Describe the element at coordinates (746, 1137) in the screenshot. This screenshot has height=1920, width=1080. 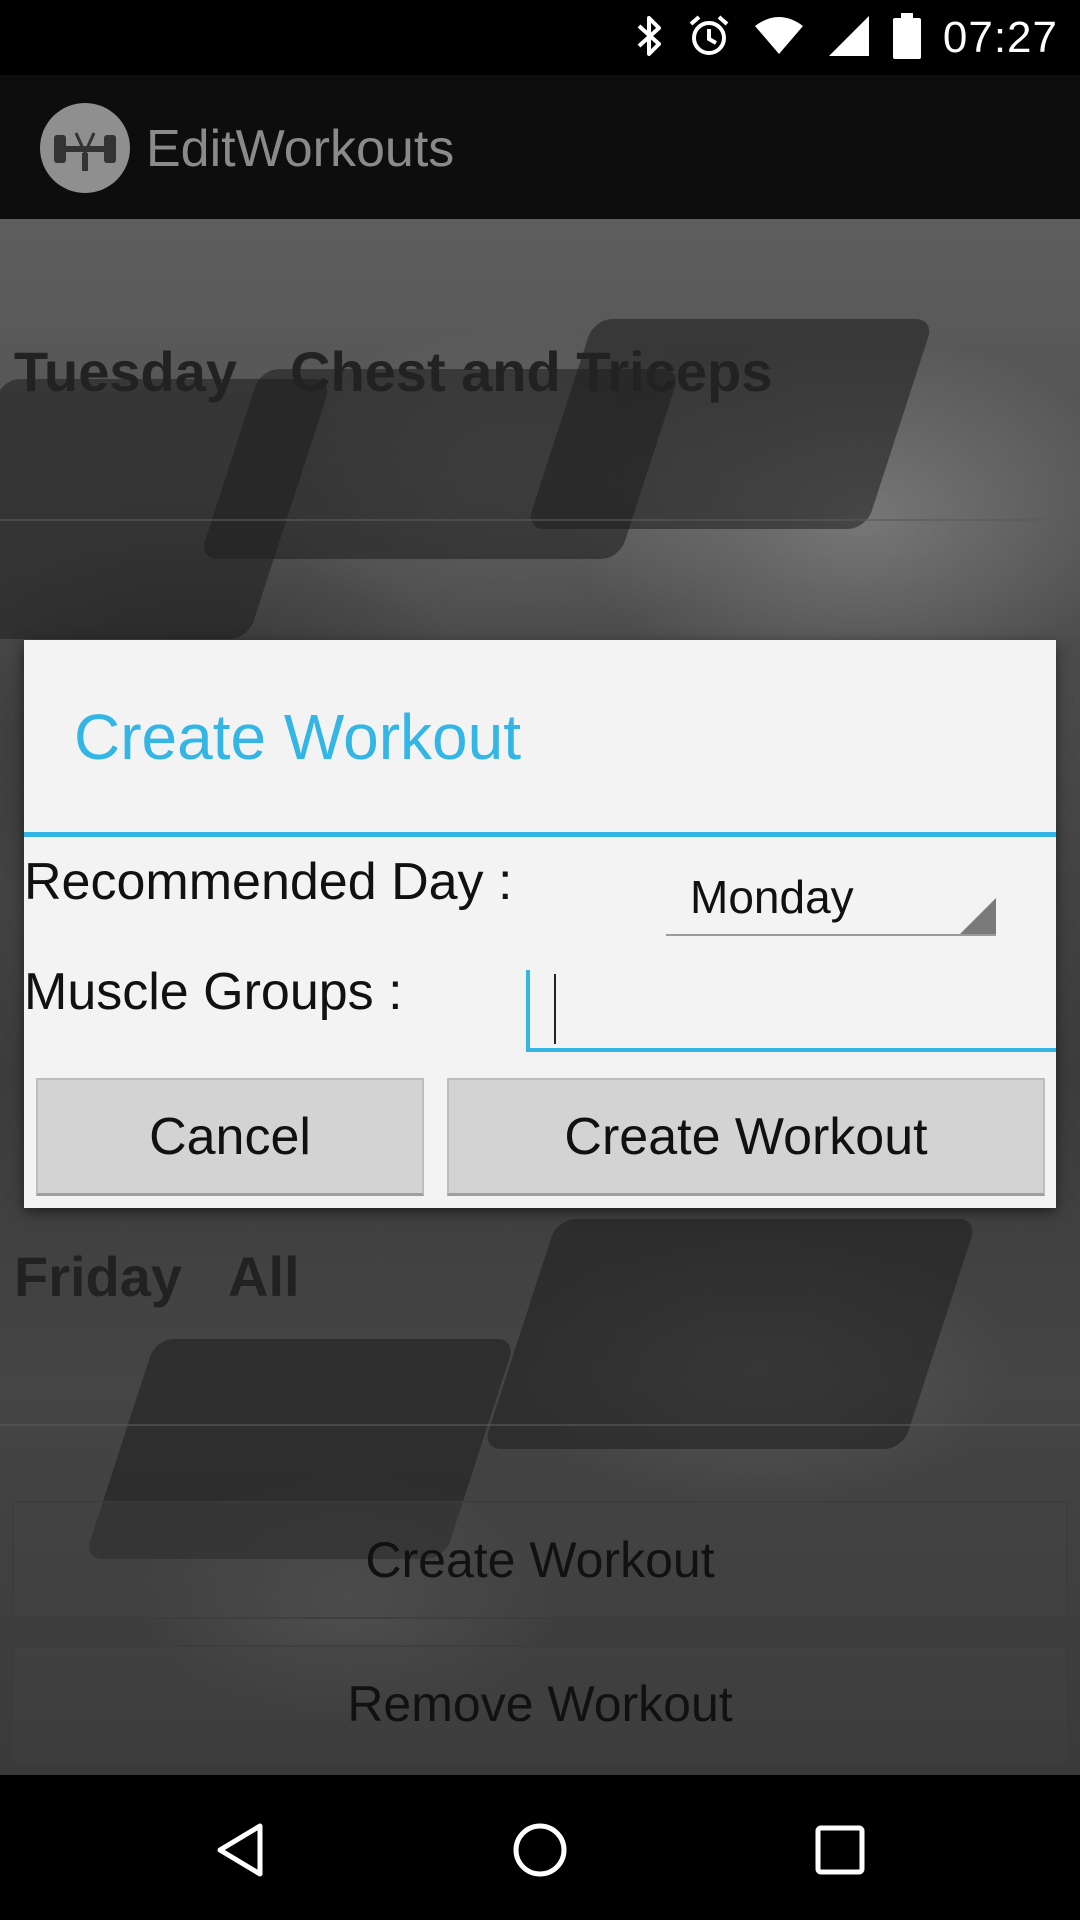
I see `confirm-create-workout-button: Create Workout` at that location.